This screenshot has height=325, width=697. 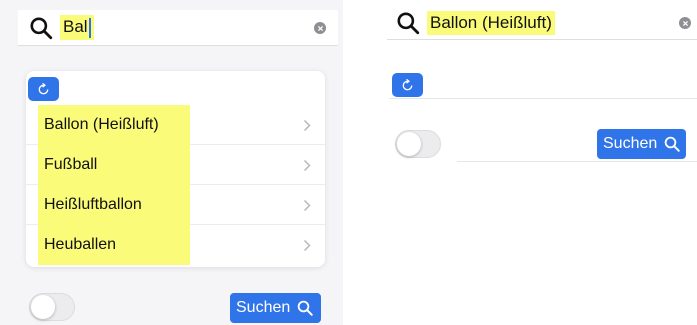 What do you see at coordinates (114, 245) in the screenshot?
I see `suggestion-label: Heuballen` at bounding box center [114, 245].